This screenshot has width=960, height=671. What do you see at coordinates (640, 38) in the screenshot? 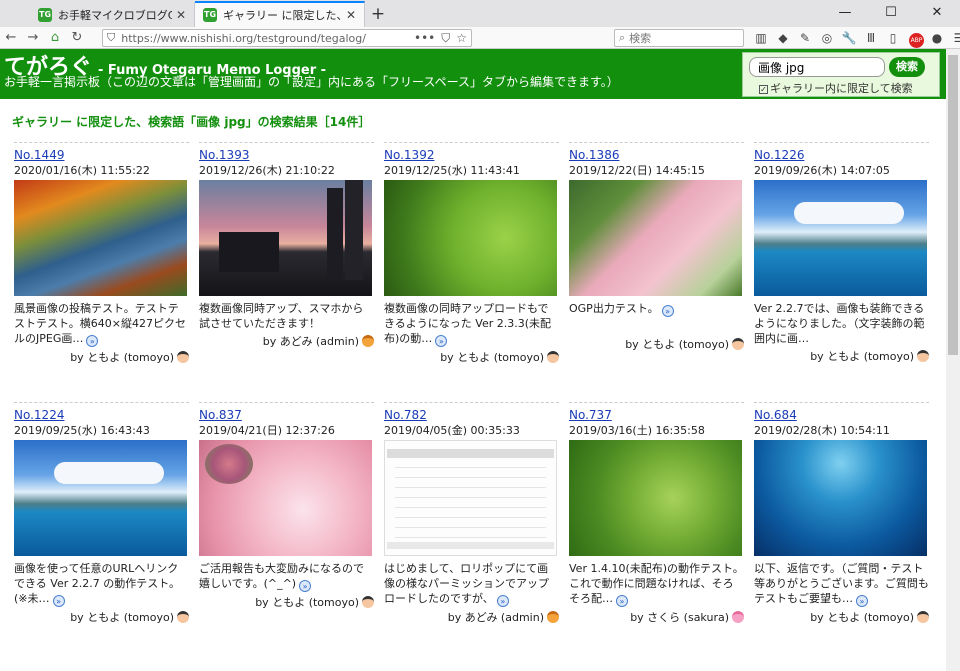
I see `search-placeholder: 検索` at bounding box center [640, 38].